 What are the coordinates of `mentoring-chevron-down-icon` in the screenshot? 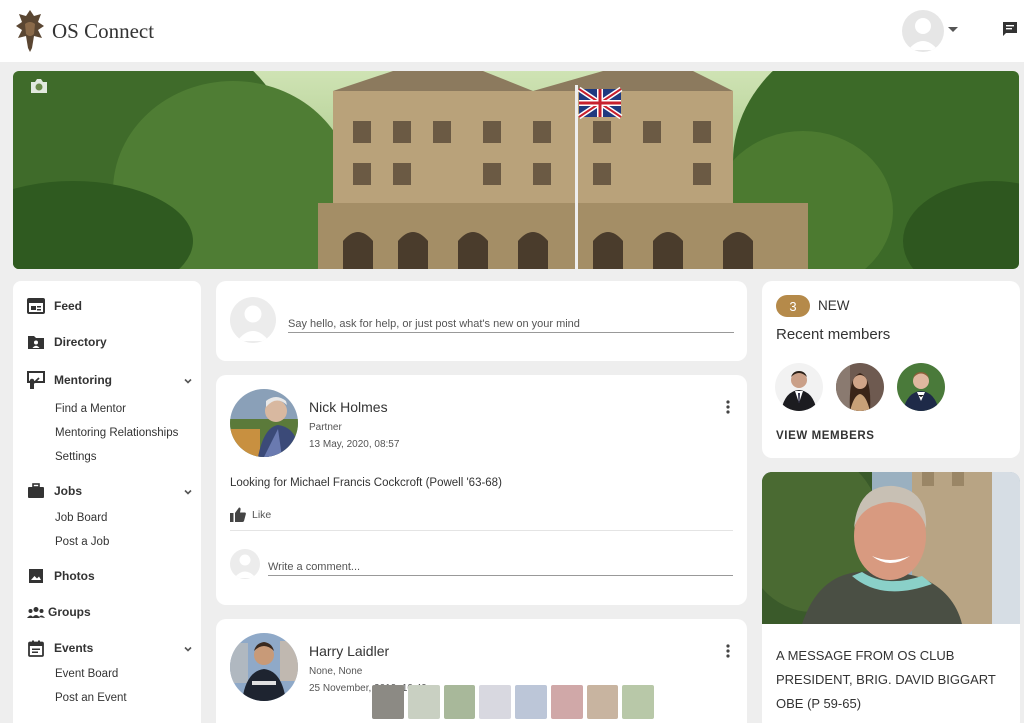 It's located at (188, 381).